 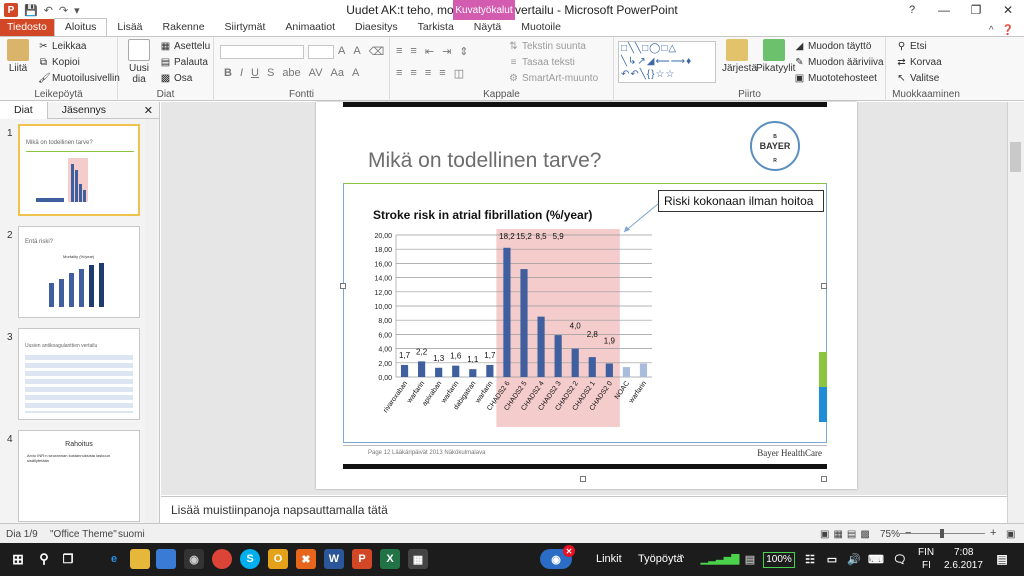 I want to click on shape-fill-button: ◢ Muodon täyttö, so click(x=833, y=46).